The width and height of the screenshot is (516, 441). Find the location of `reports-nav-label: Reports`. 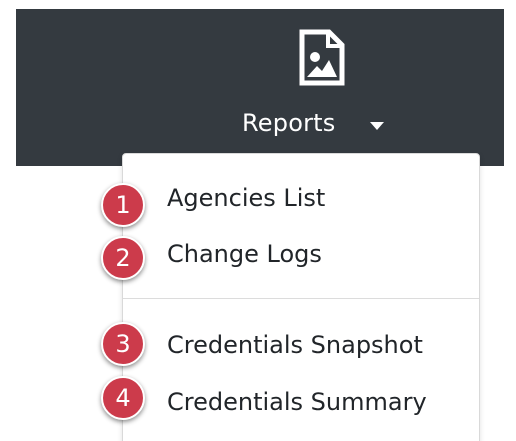

reports-nav-label: Reports is located at coordinates (289, 123).